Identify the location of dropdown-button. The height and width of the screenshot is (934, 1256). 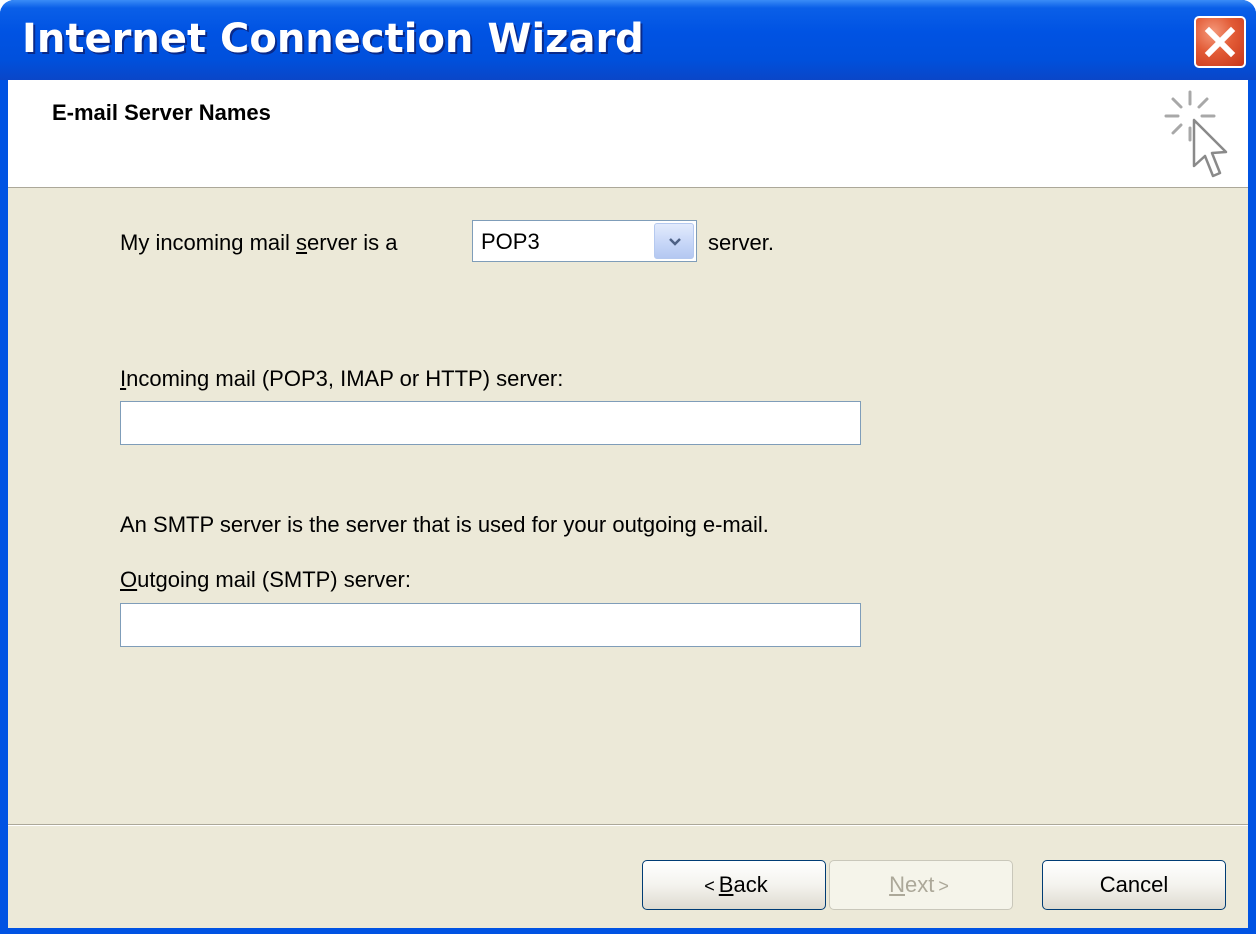
(674, 241).